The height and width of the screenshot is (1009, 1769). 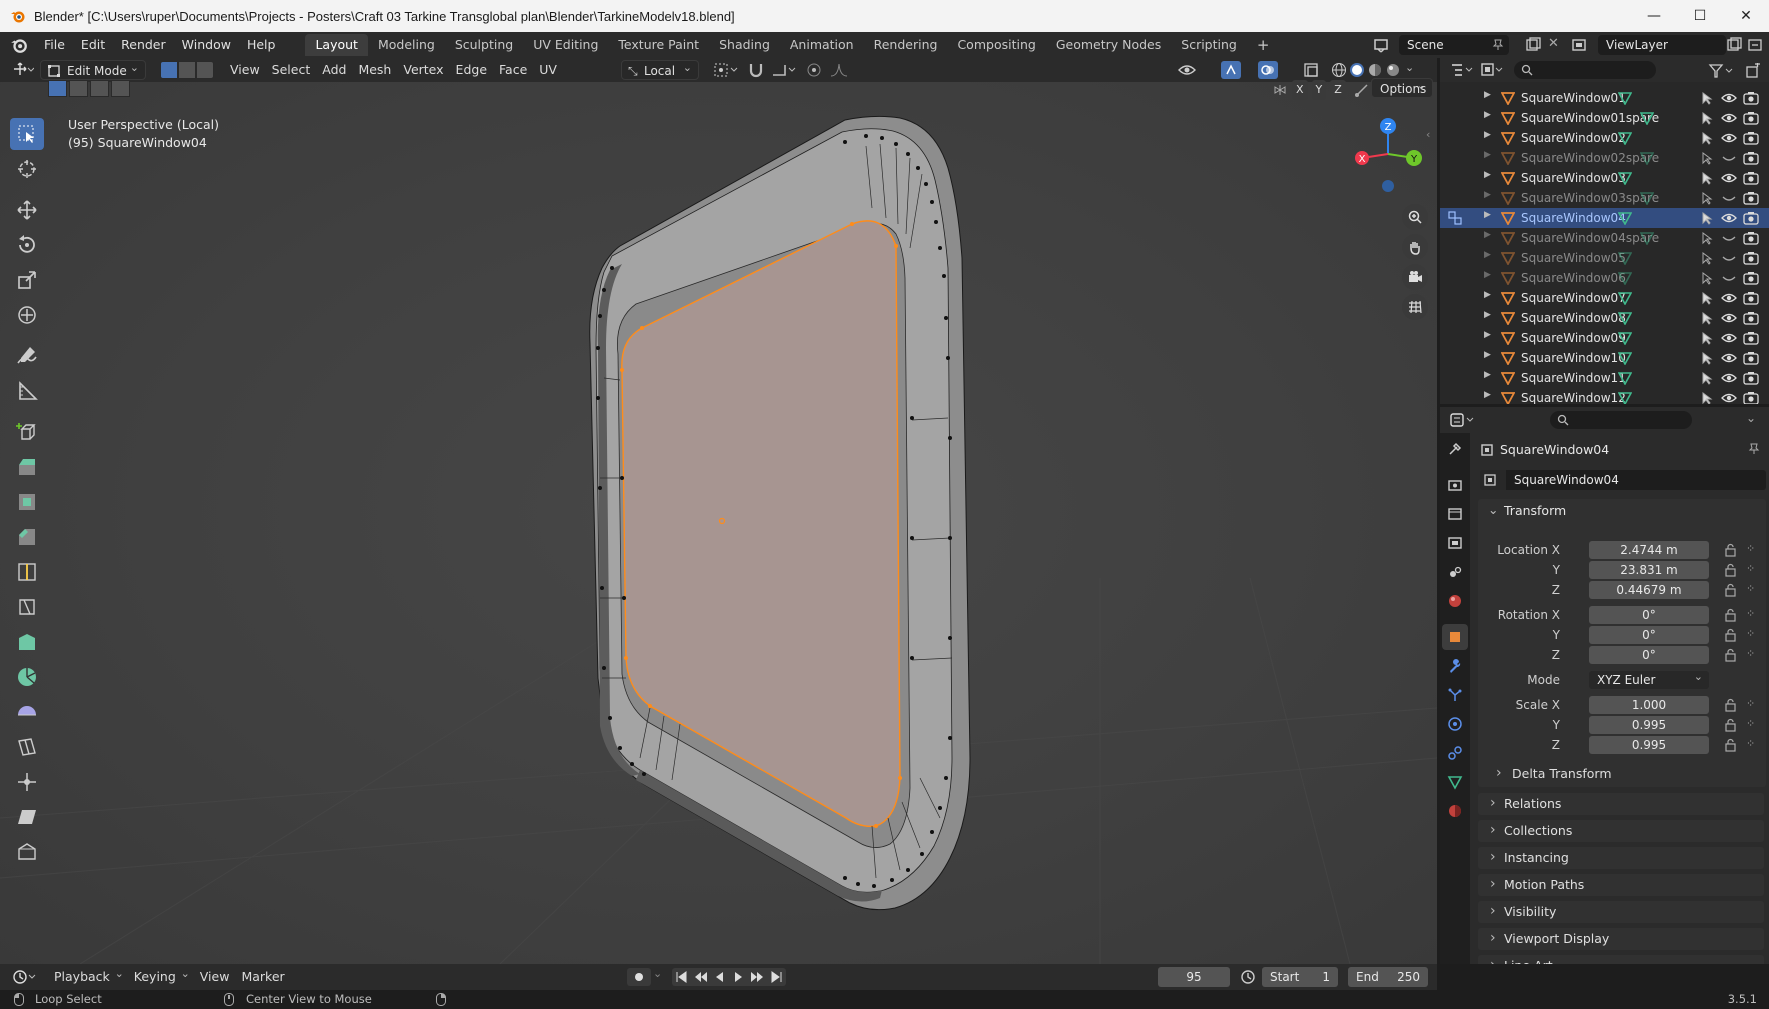 What do you see at coordinates (1455, 666) in the screenshot?
I see `modifier-properties-tab` at bounding box center [1455, 666].